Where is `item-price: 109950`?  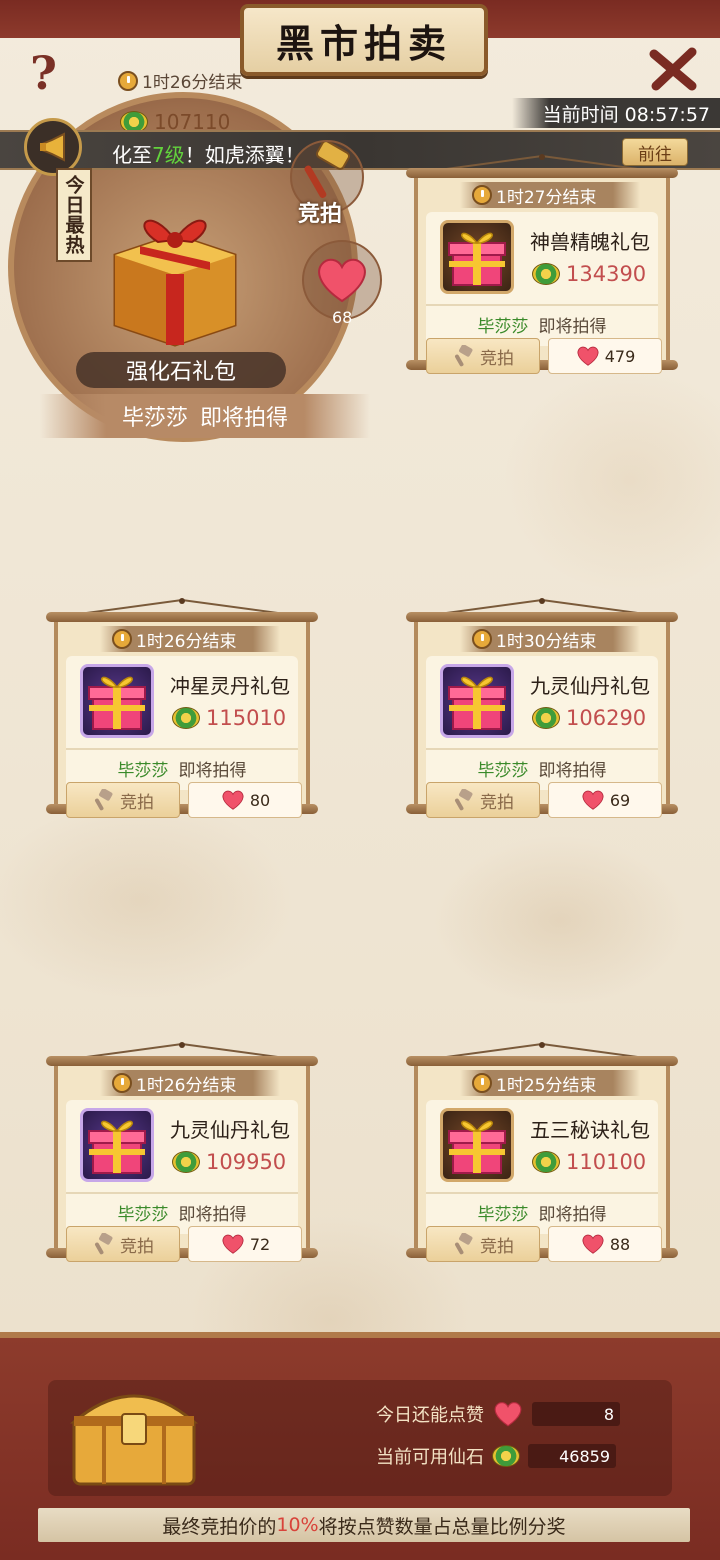 item-price: 109950 is located at coordinates (229, 1162).